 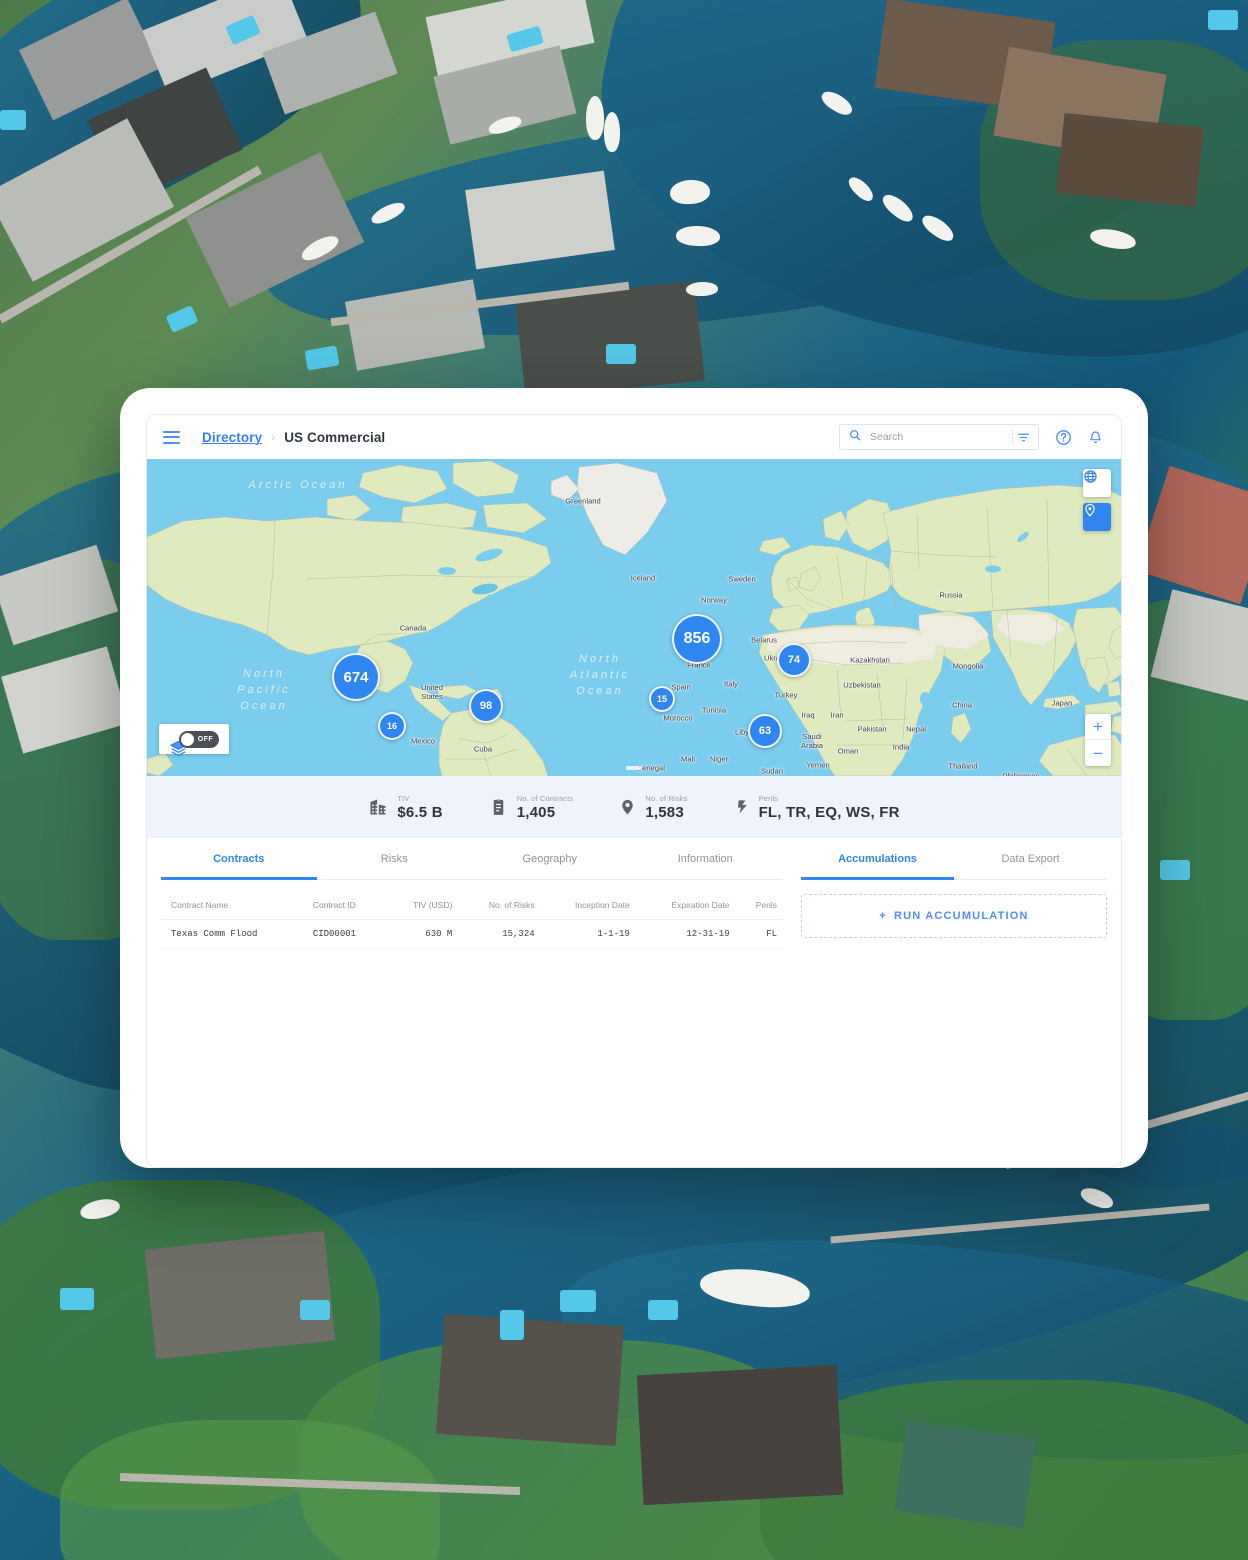 What do you see at coordinates (742, 807) in the screenshot?
I see `bolt-icon` at bounding box center [742, 807].